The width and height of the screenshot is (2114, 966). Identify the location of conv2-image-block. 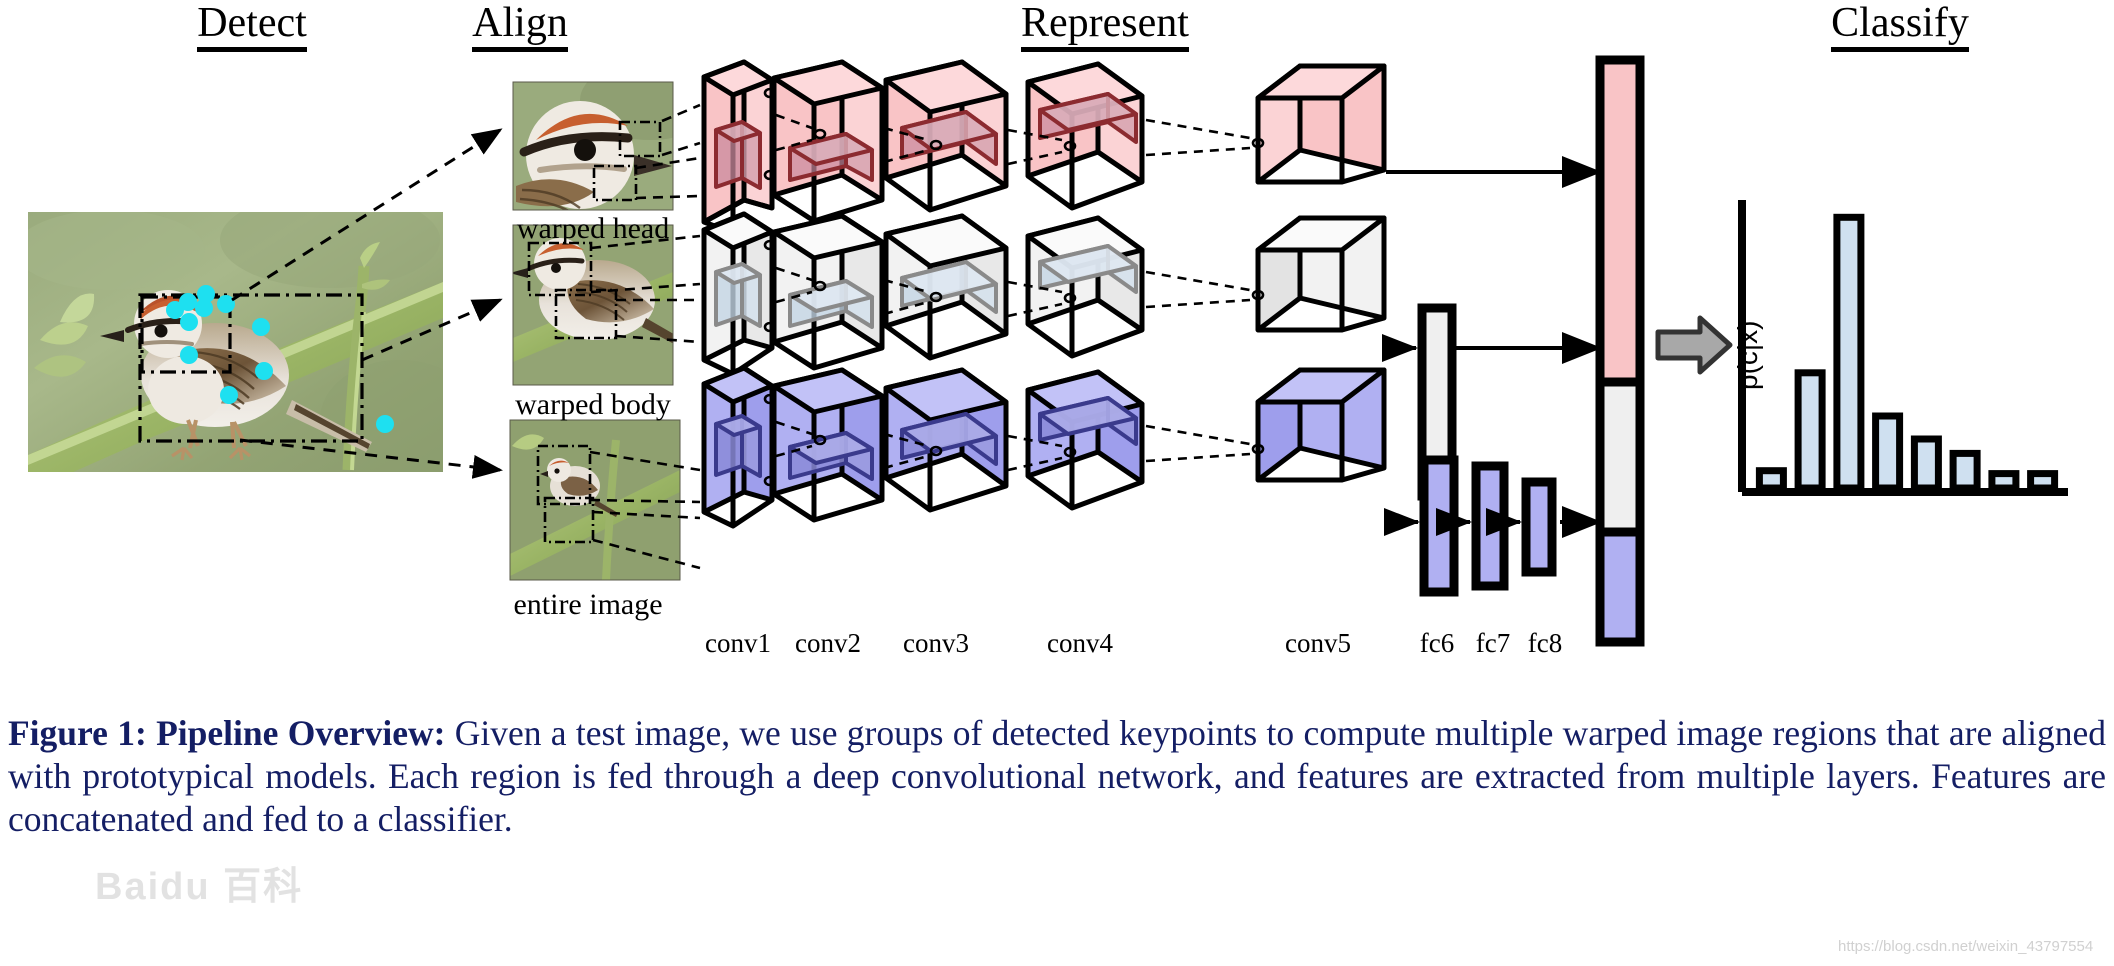
(828, 445).